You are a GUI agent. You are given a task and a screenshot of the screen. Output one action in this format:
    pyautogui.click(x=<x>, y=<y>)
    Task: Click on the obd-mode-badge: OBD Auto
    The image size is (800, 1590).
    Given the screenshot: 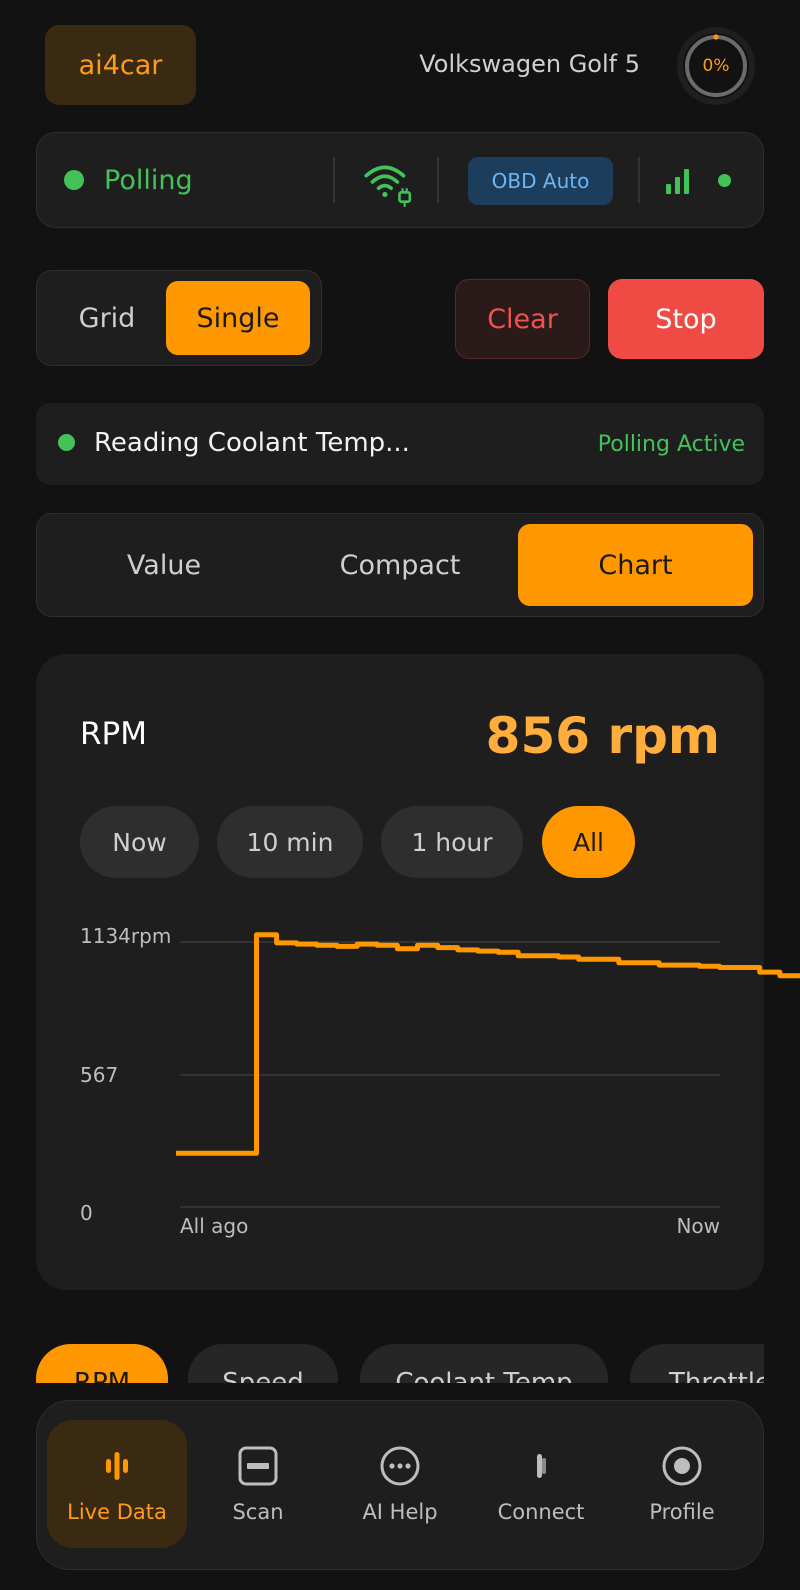 What is the action you would take?
    pyautogui.click(x=540, y=181)
    